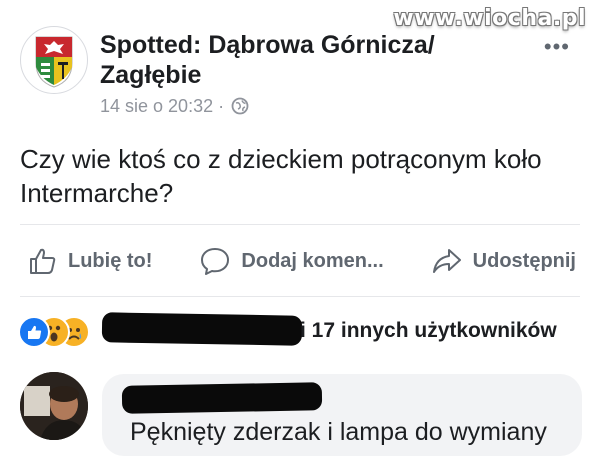 The image size is (600, 456). I want to click on reaction-icons, so click(61, 332).